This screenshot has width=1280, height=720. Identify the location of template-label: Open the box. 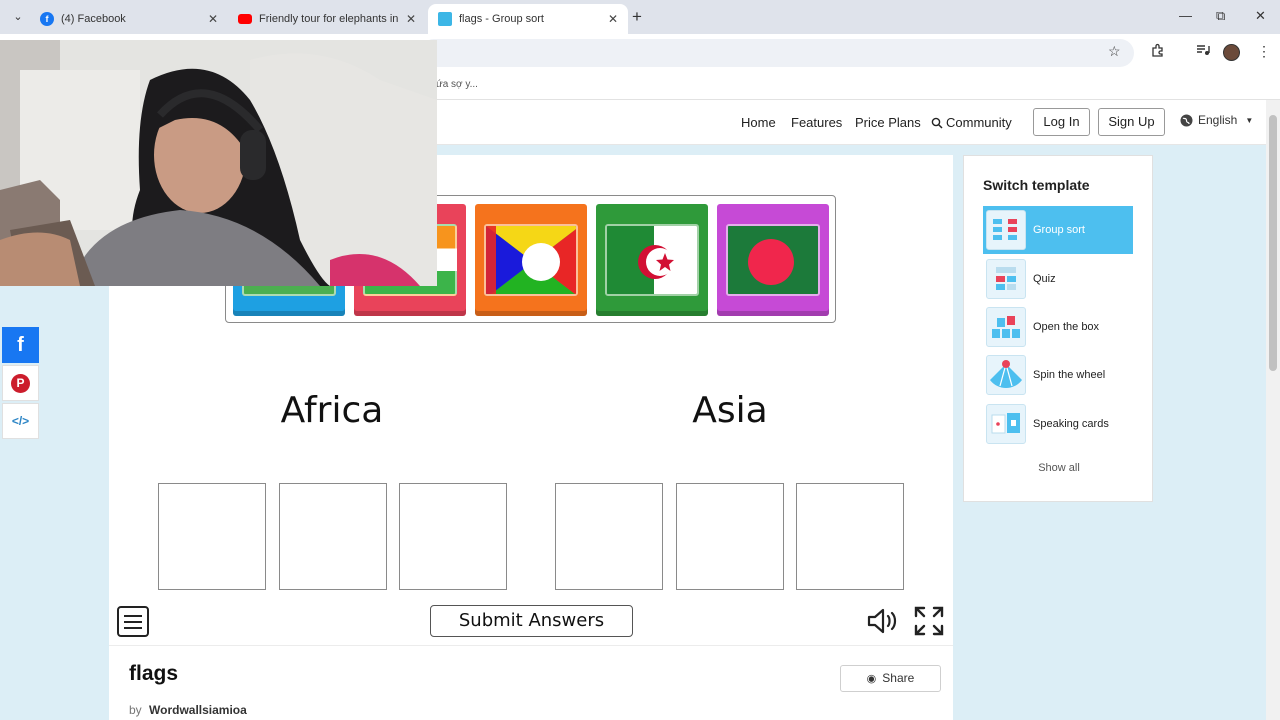
(1066, 327).